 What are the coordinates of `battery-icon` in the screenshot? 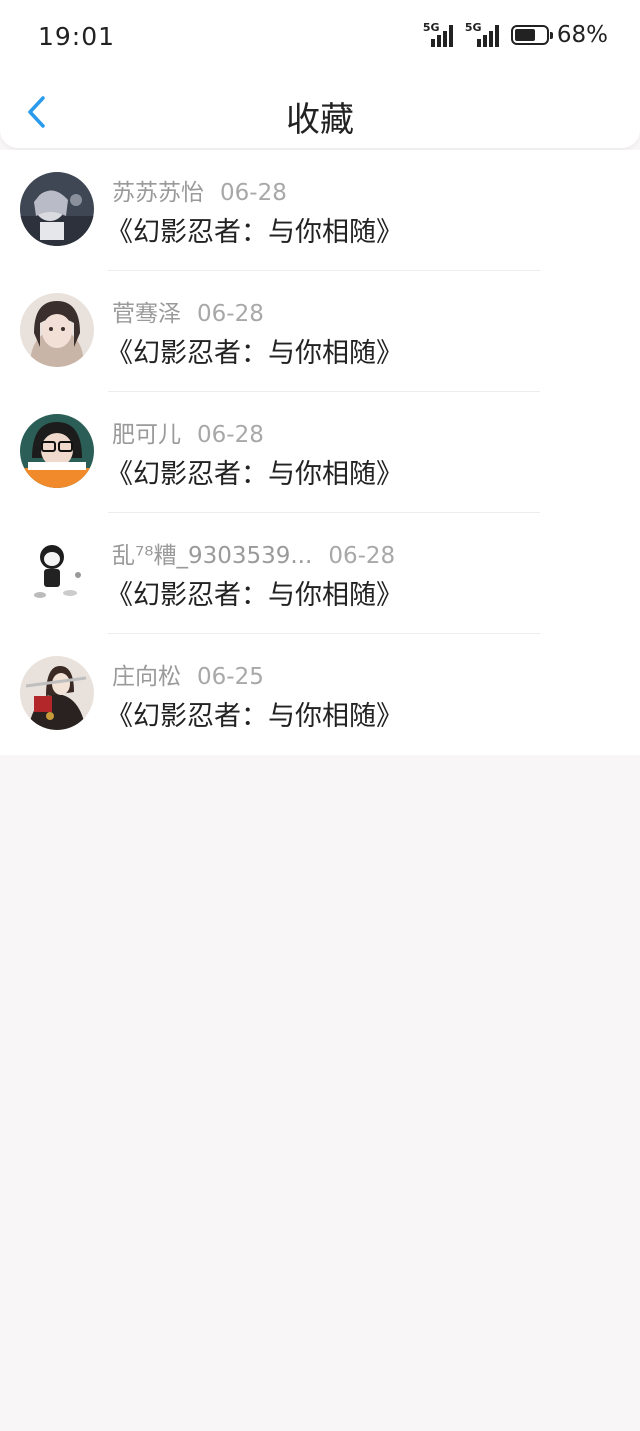 It's located at (531, 35).